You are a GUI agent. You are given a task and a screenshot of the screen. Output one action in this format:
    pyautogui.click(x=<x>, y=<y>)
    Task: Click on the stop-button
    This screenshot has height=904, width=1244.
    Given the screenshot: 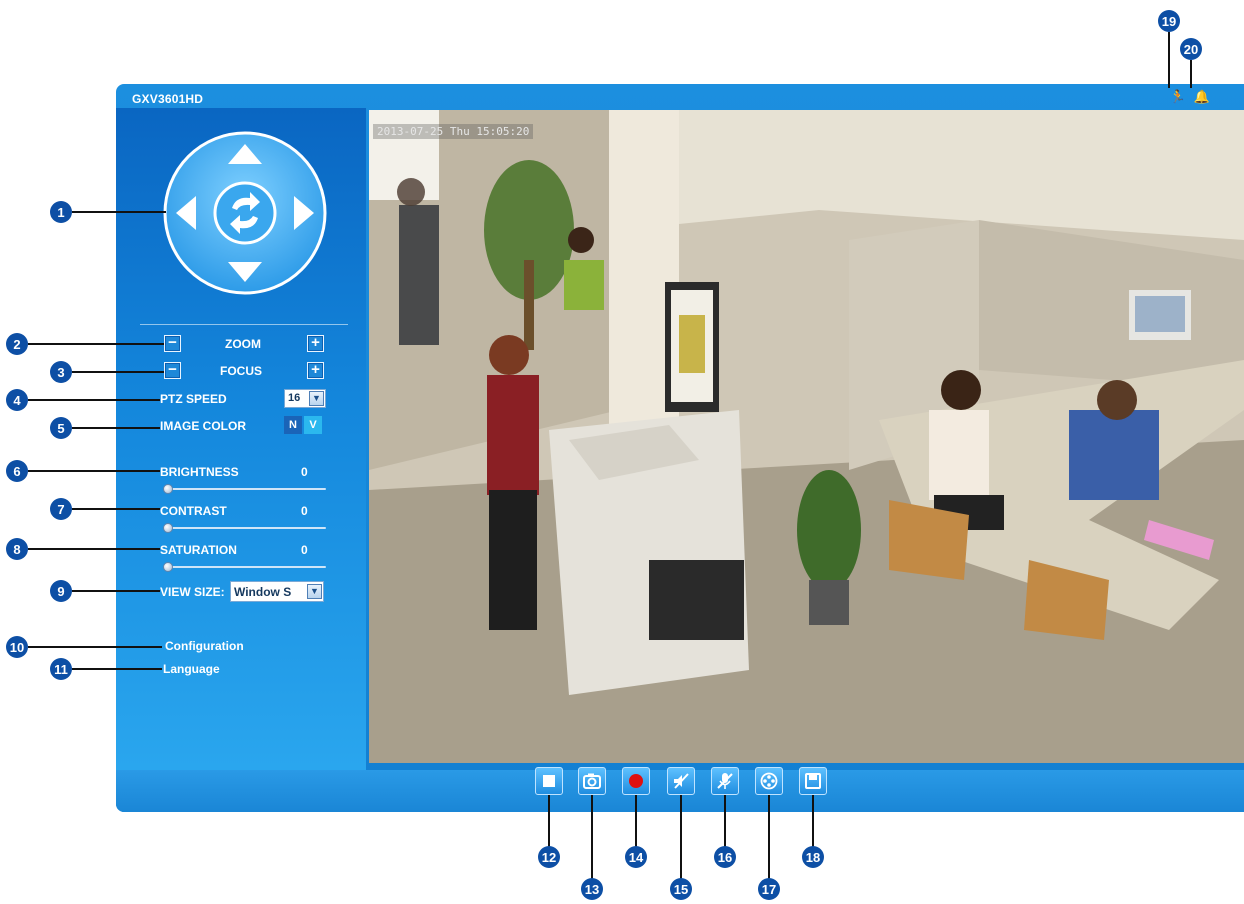 What is the action you would take?
    pyautogui.click(x=549, y=781)
    